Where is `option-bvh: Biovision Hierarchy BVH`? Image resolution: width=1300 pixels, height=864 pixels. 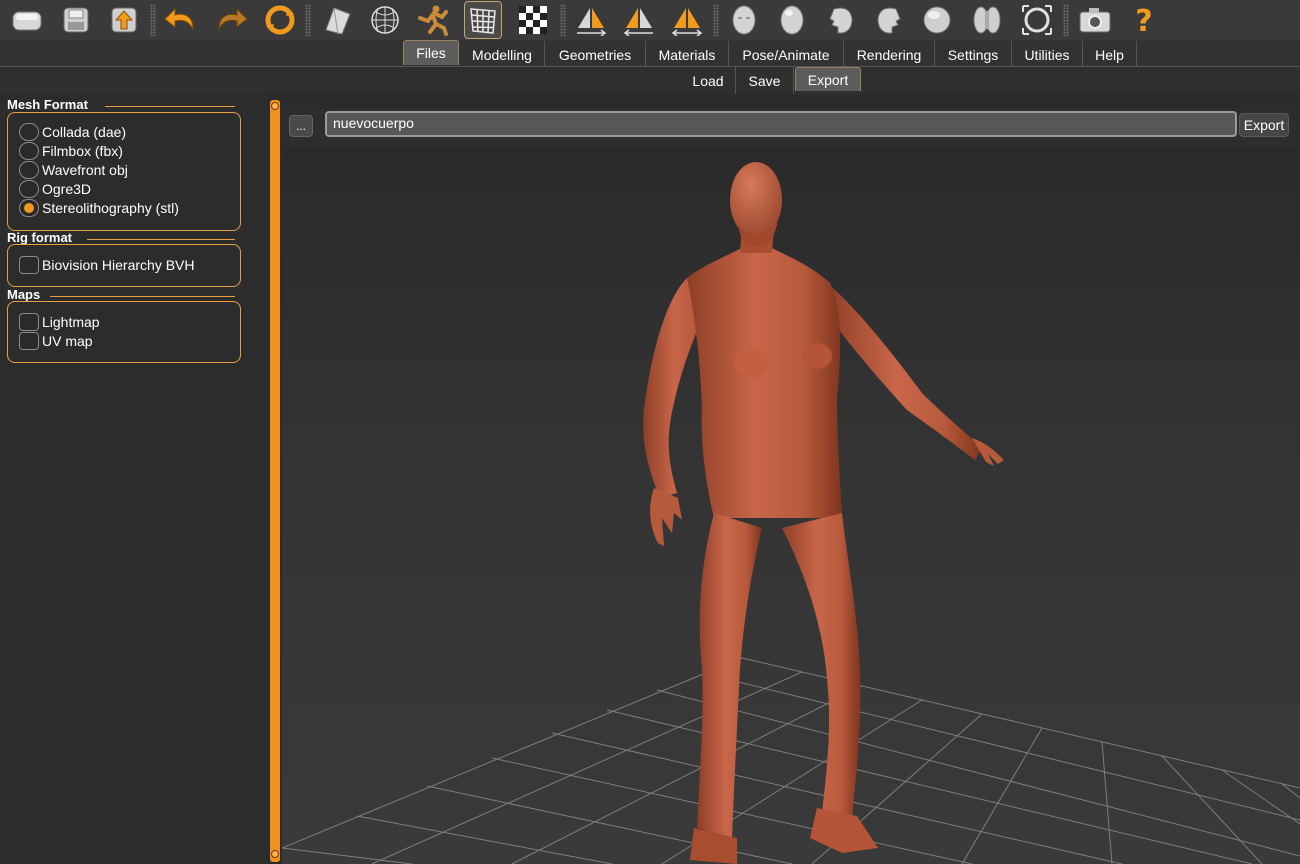 option-bvh: Biovision Hierarchy BVH is located at coordinates (107, 264).